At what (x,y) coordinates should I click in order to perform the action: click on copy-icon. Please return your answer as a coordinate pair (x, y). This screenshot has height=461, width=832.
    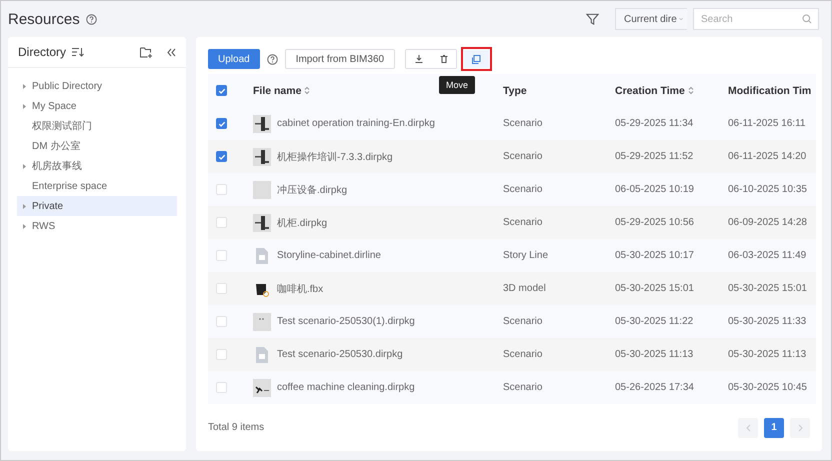
    Looking at the image, I should click on (477, 59).